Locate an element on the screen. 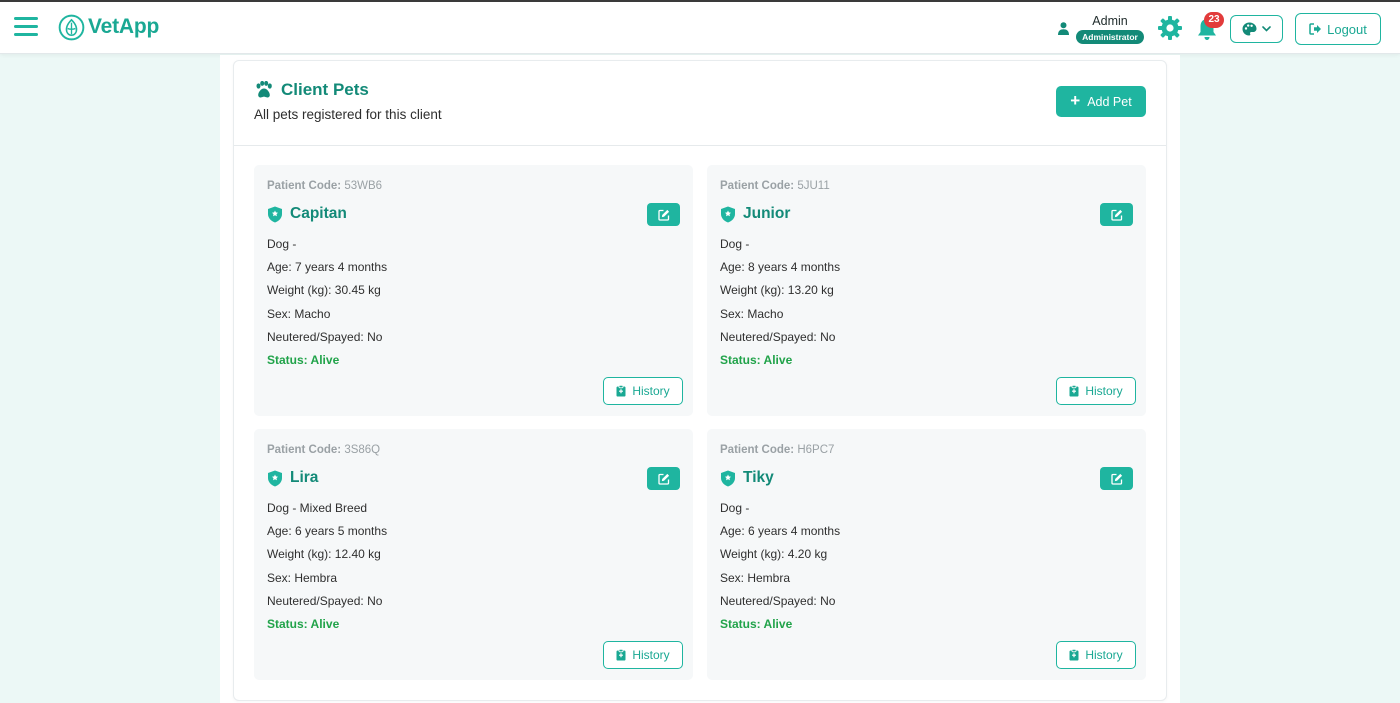 Image resolution: width=1400 pixels, height=703 pixels. pet-weight: Weight (kg): 13.20 kg is located at coordinates (777, 290).